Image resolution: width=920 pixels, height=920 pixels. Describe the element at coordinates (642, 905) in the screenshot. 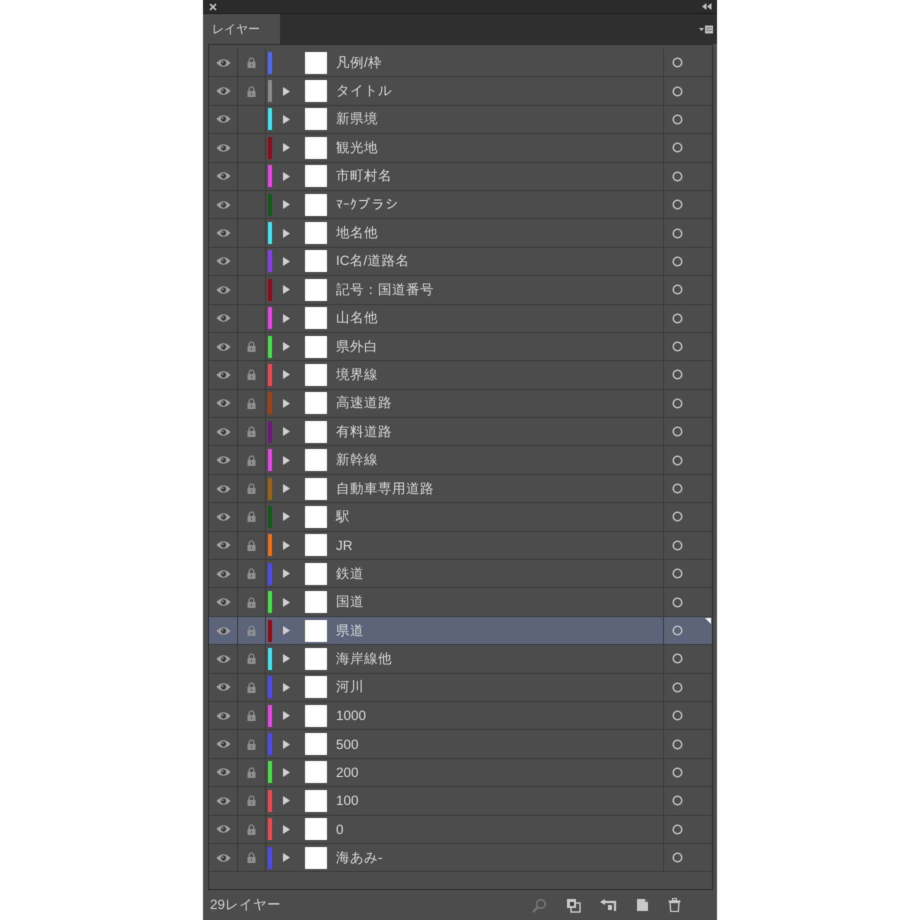

I see `page-icon` at that location.